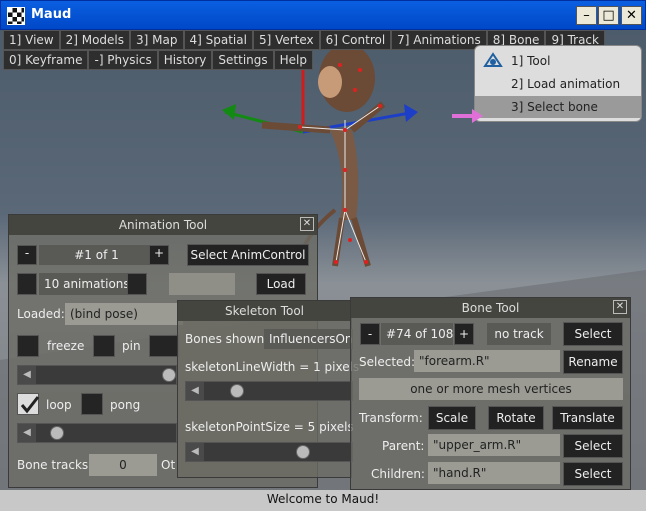  I want to click on animation-tool-header: Animation Tool ✕, so click(163, 225).